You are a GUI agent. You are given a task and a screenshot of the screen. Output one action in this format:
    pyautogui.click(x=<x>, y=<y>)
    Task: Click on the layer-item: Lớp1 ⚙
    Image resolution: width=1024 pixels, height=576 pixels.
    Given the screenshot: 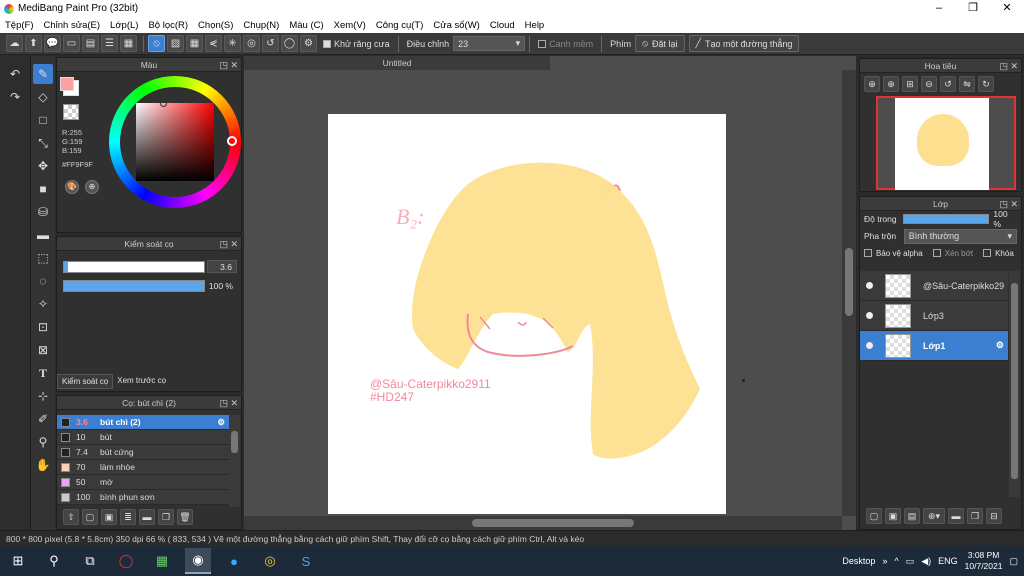 What is the action you would take?
    pyautogui.click(x=934, y=346)
    